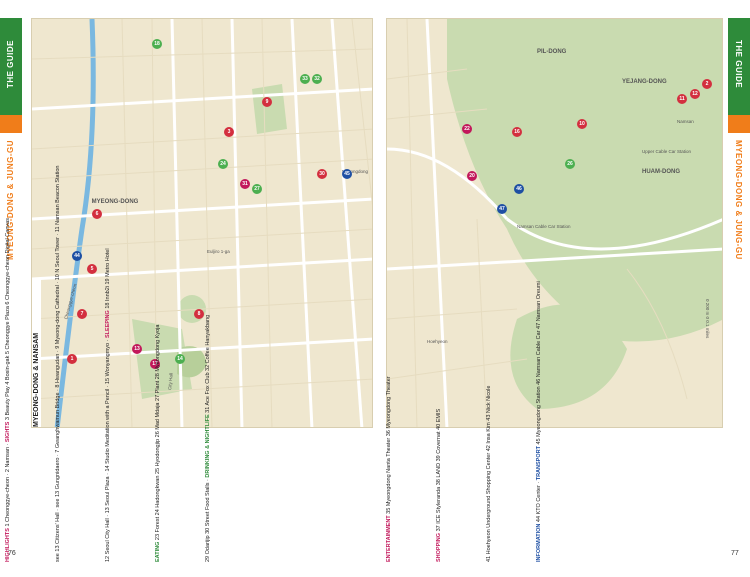 The width and height of the screenshot is (750, 577). I want to click on marker-46: 46, so click(519, 189).